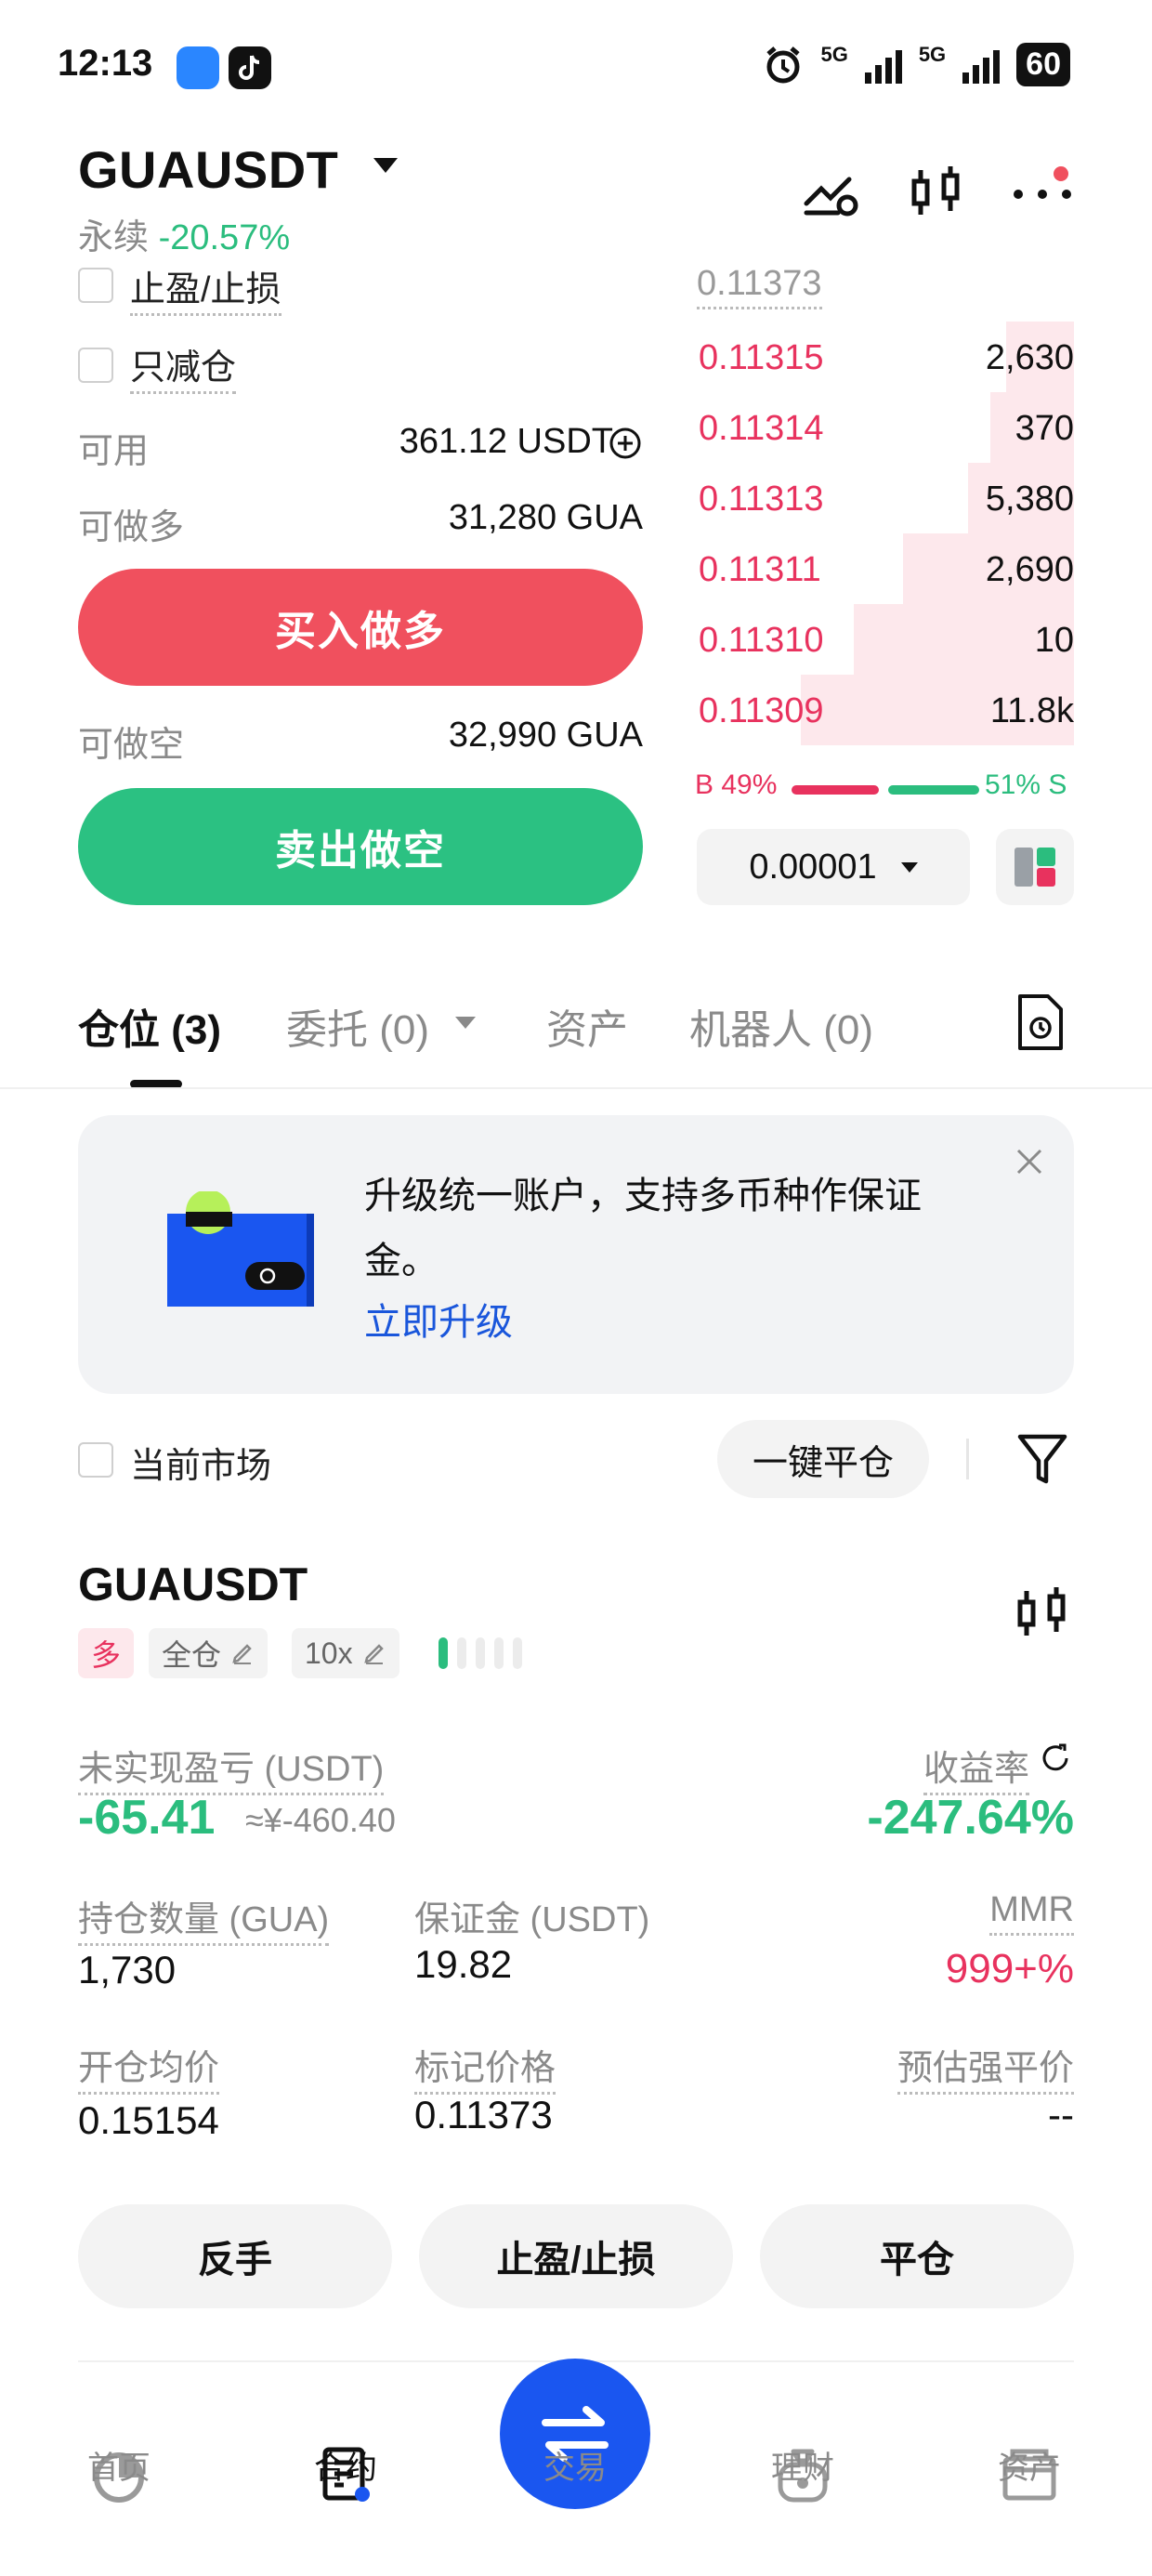  I want to click on position-side-badge: 多, so click(106, 1653).